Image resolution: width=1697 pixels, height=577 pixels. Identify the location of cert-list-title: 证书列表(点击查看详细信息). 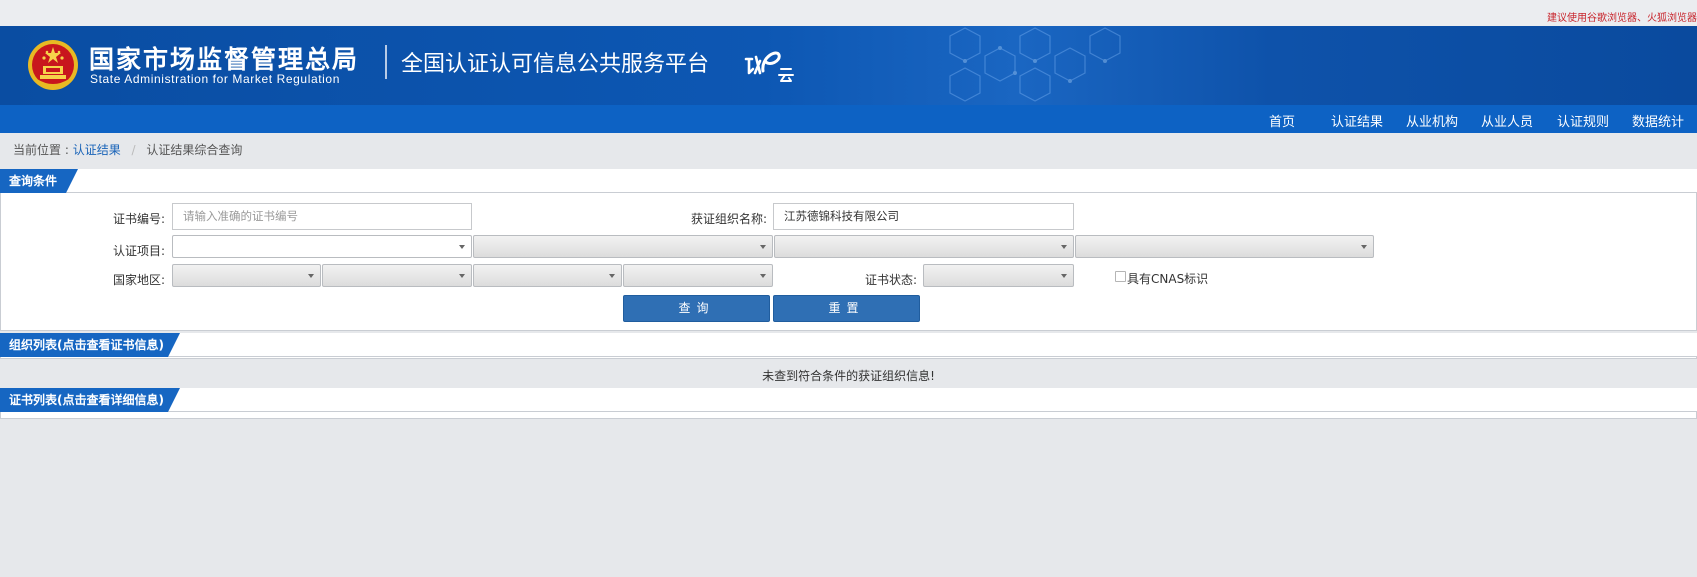
(84, 400).